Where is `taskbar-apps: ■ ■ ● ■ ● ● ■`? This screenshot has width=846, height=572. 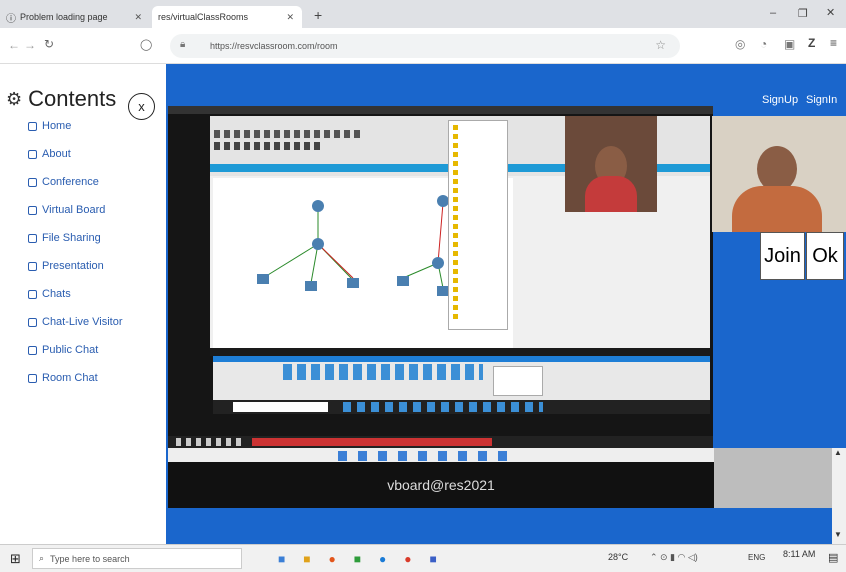 taskbar-apps: ■ ■ ● ■ ● ● ■ is located at coordinates (357, 559).